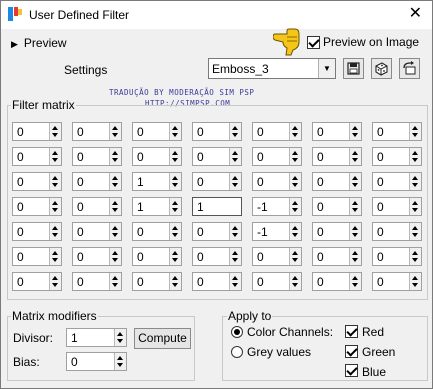 Image resolution: width=433 pixels, height=389 pixels. I want to click on grey-values-radio, so click(237, 352).